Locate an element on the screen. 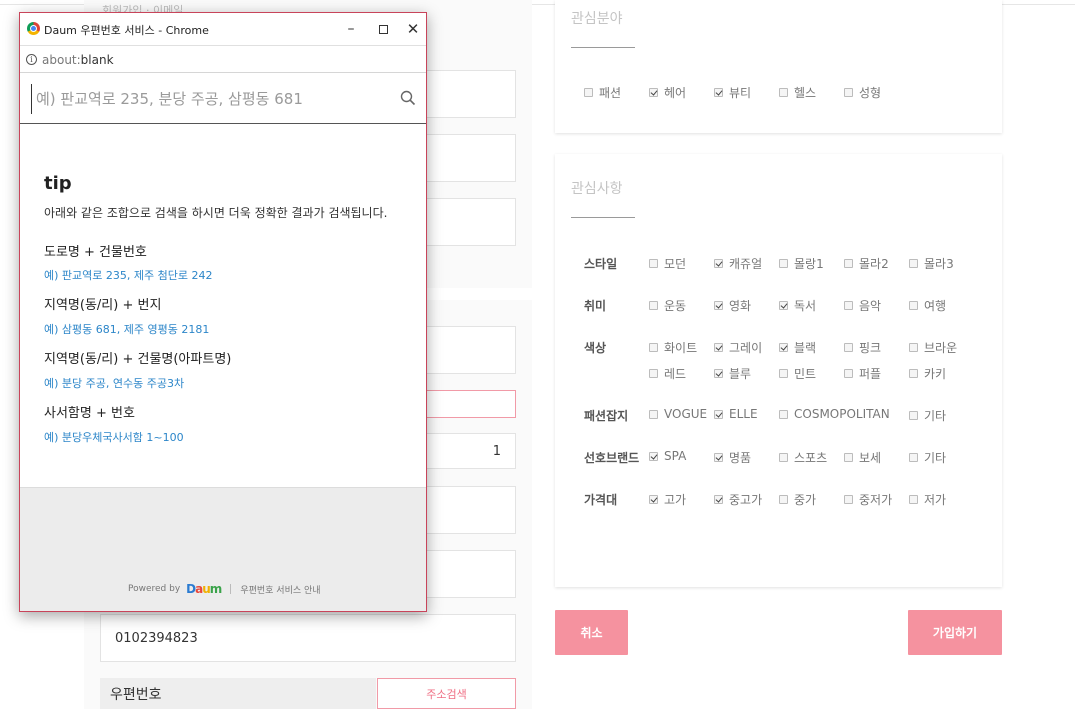 The image size is (1075, 709). interest-item-option: 명품 is located at coordinates (732, 457).